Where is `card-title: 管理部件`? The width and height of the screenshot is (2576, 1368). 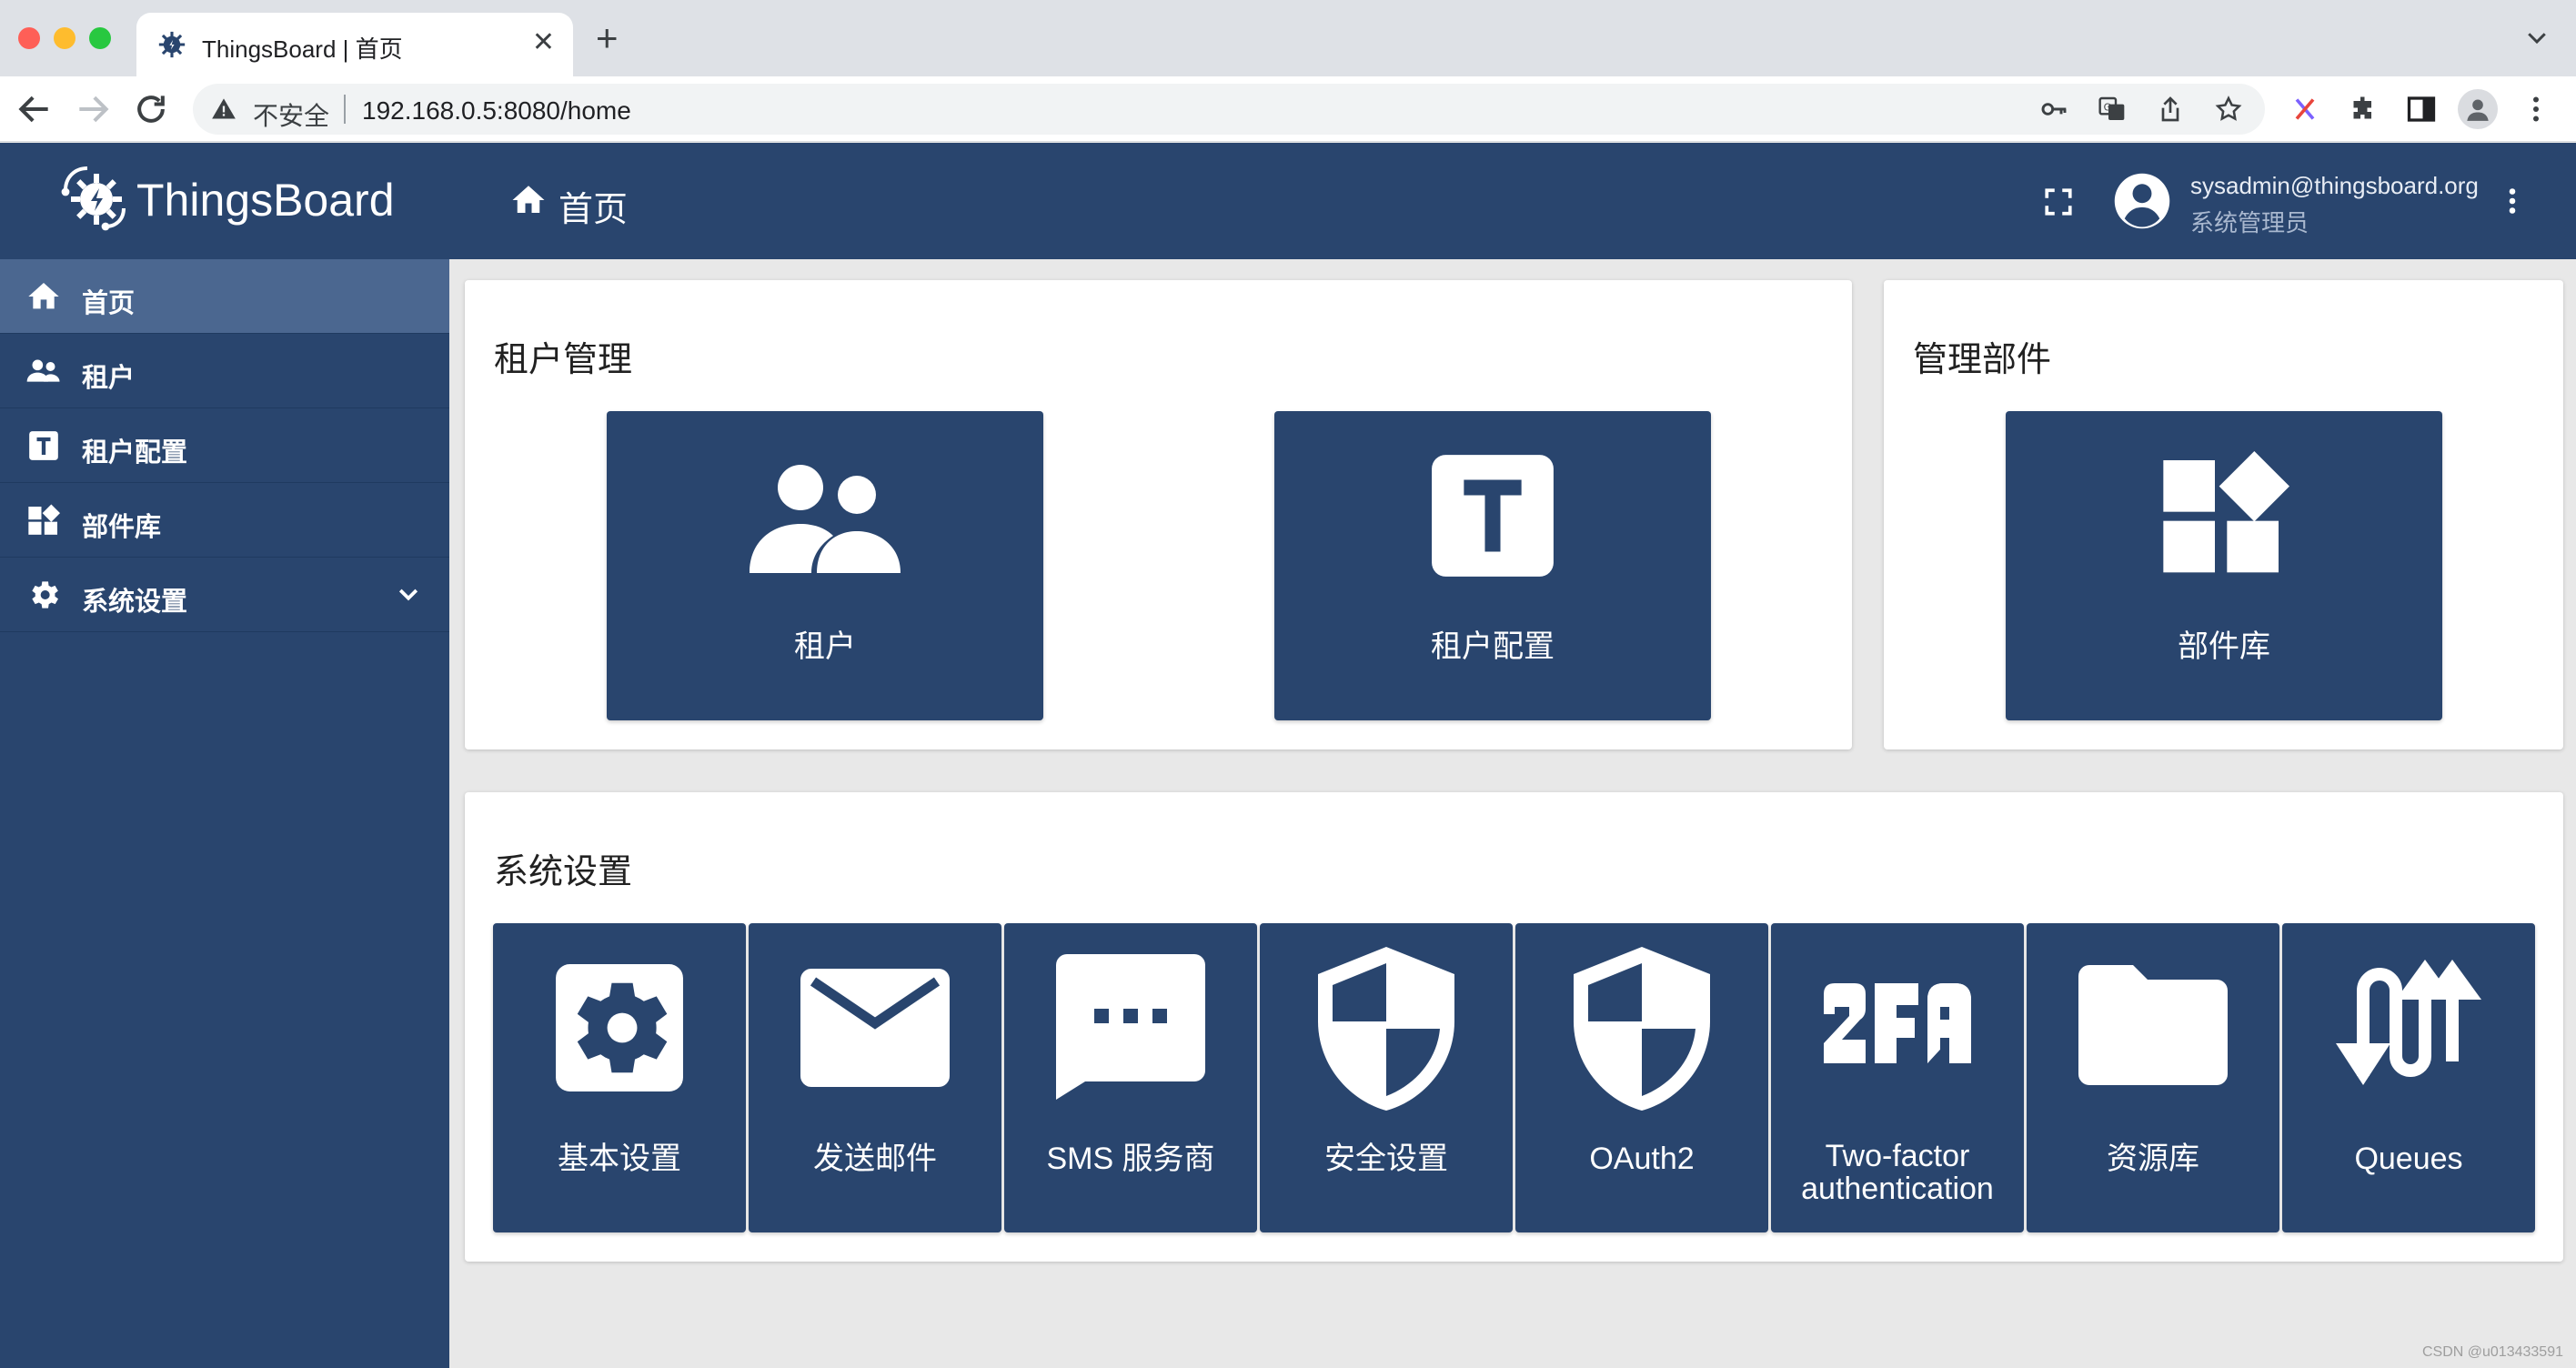
card-title: 管理部件 is located at coordinates (1982, 360).